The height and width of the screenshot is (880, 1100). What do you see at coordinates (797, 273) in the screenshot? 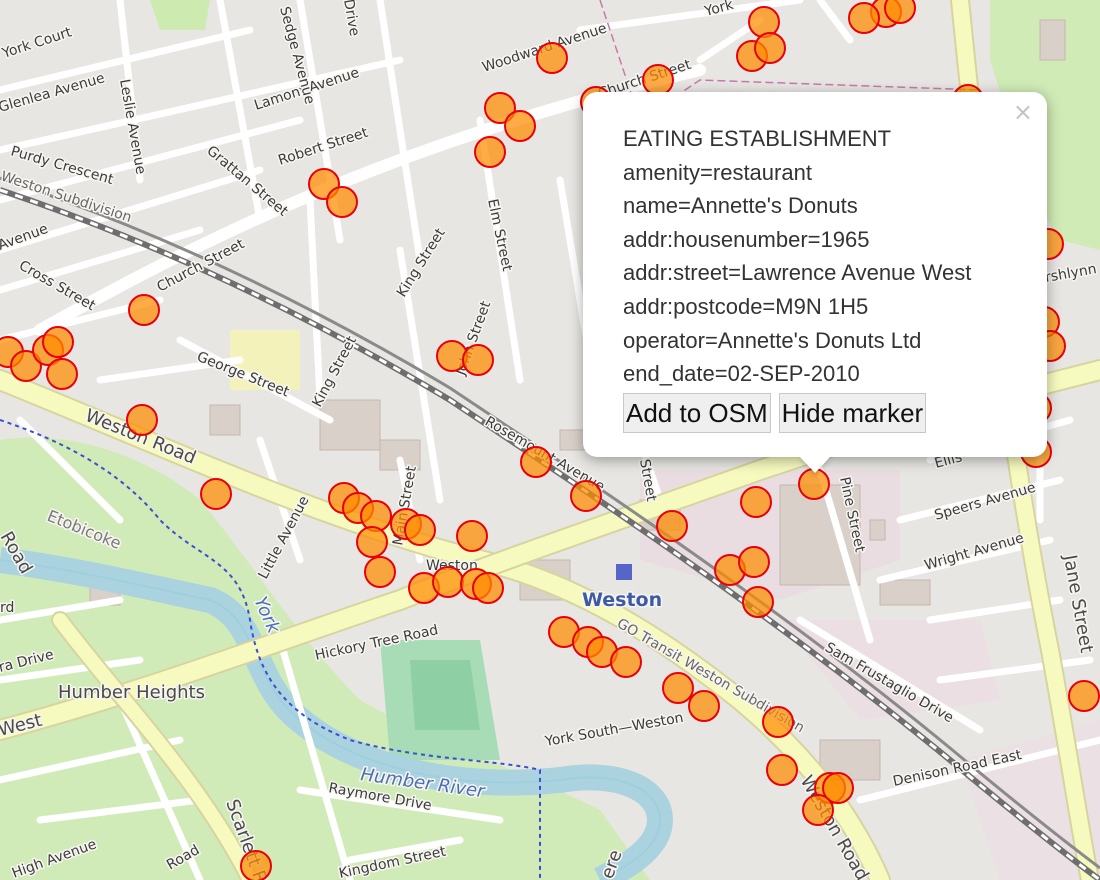
I see `popup-tag-street: addr:street=Lawrence Avenue West` at bounding box center [797, 273].